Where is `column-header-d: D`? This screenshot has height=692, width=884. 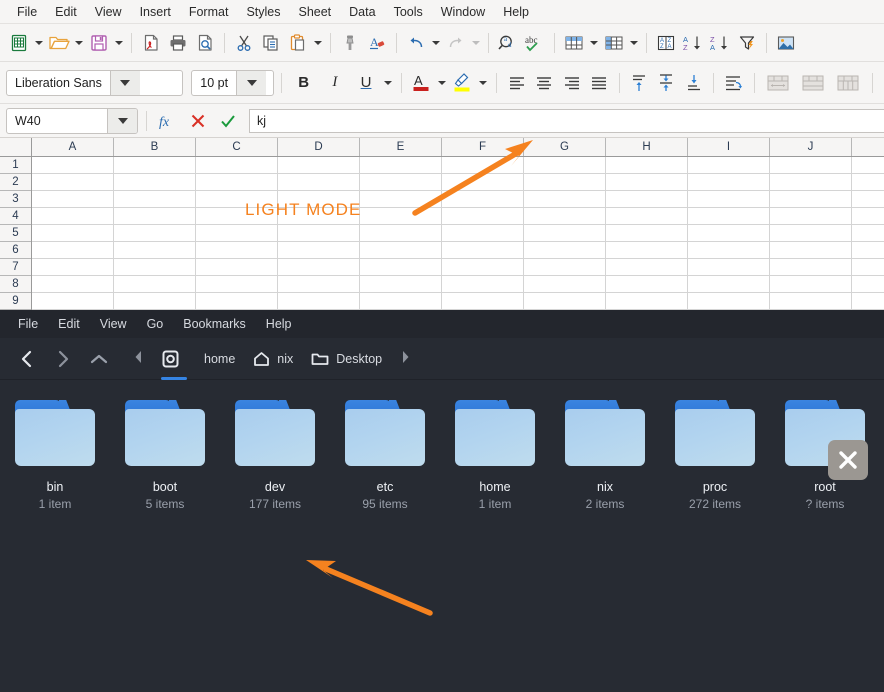
column-header-d: D is located at coordinates (319, 147).